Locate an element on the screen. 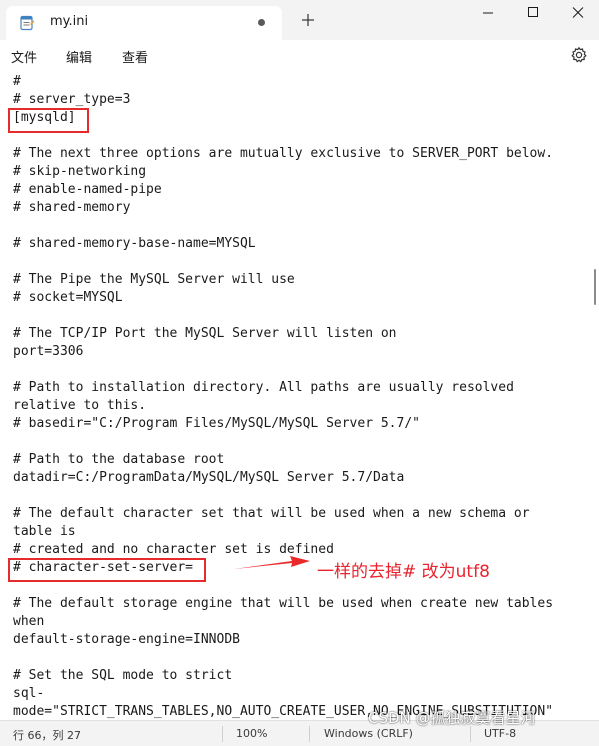 This screenshot has height=746, width=599. maximize-button is located at coordinates (533, 14).